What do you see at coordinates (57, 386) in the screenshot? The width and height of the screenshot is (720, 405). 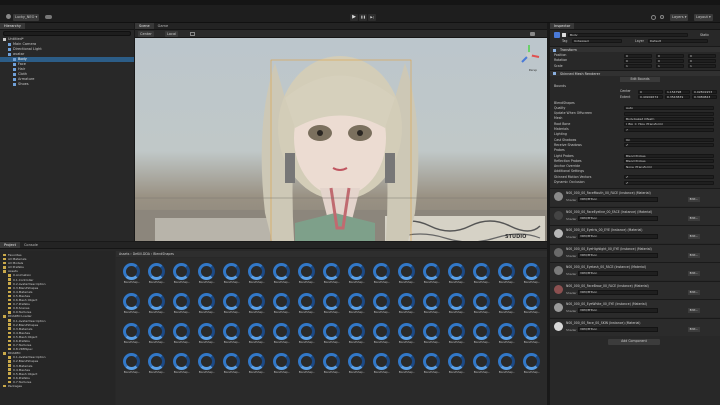 I see `project-tree-item: Packages` at bounding box center [57, 386].